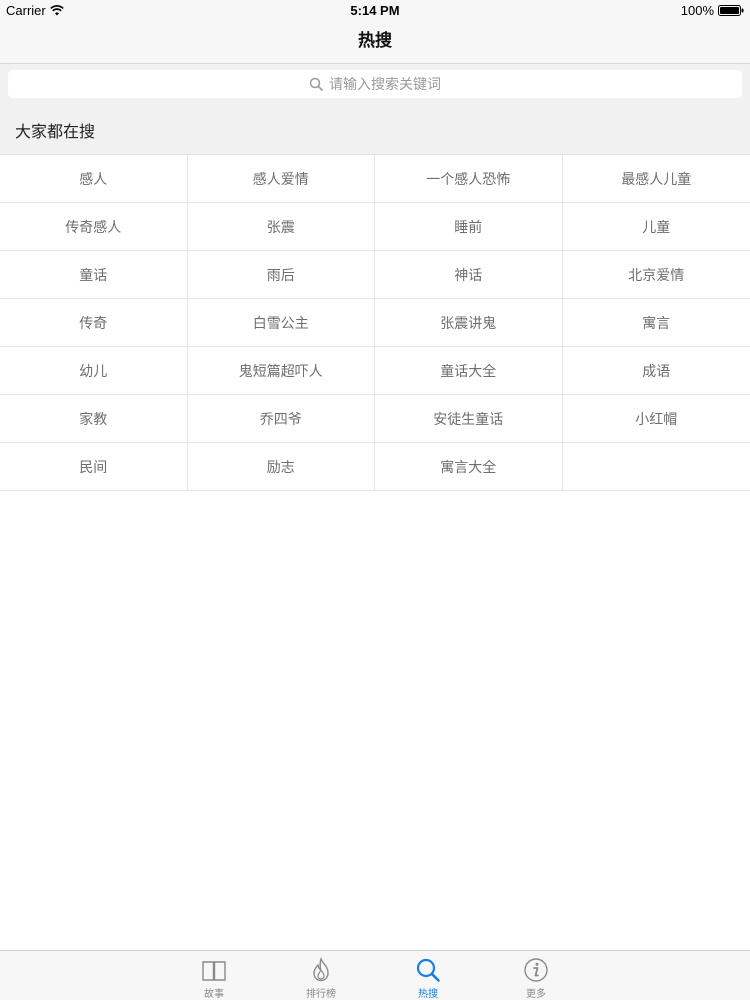 This screenshot has height=1000, width=750. Describe the element at coordinates (214, 994) in the screenshot. I see `tab-label: 故事` at that location.